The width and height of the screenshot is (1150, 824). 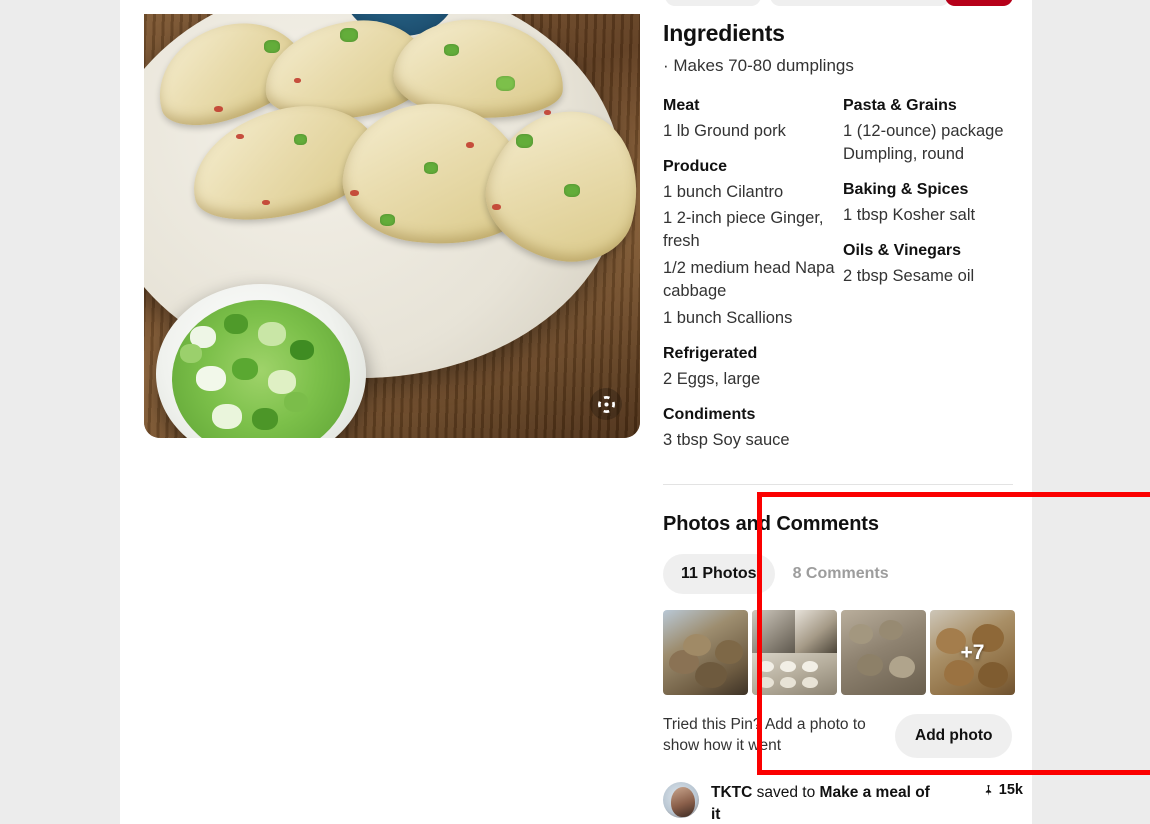 I want to click on section-divider, so click(x=838, y=484).